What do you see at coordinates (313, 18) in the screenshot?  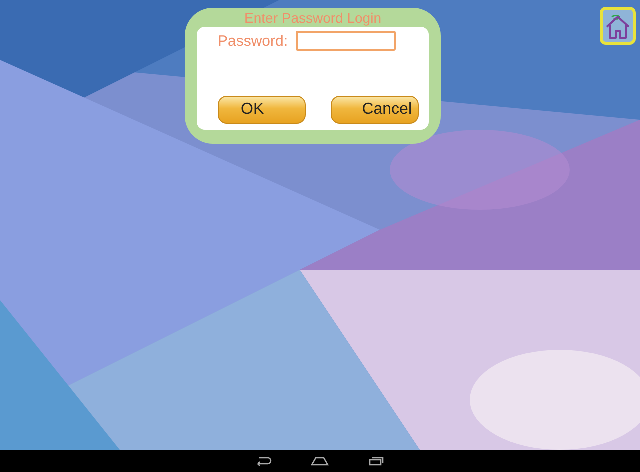 I see `dialog-title: Enter Password Login` at bounding box center [313, 18].